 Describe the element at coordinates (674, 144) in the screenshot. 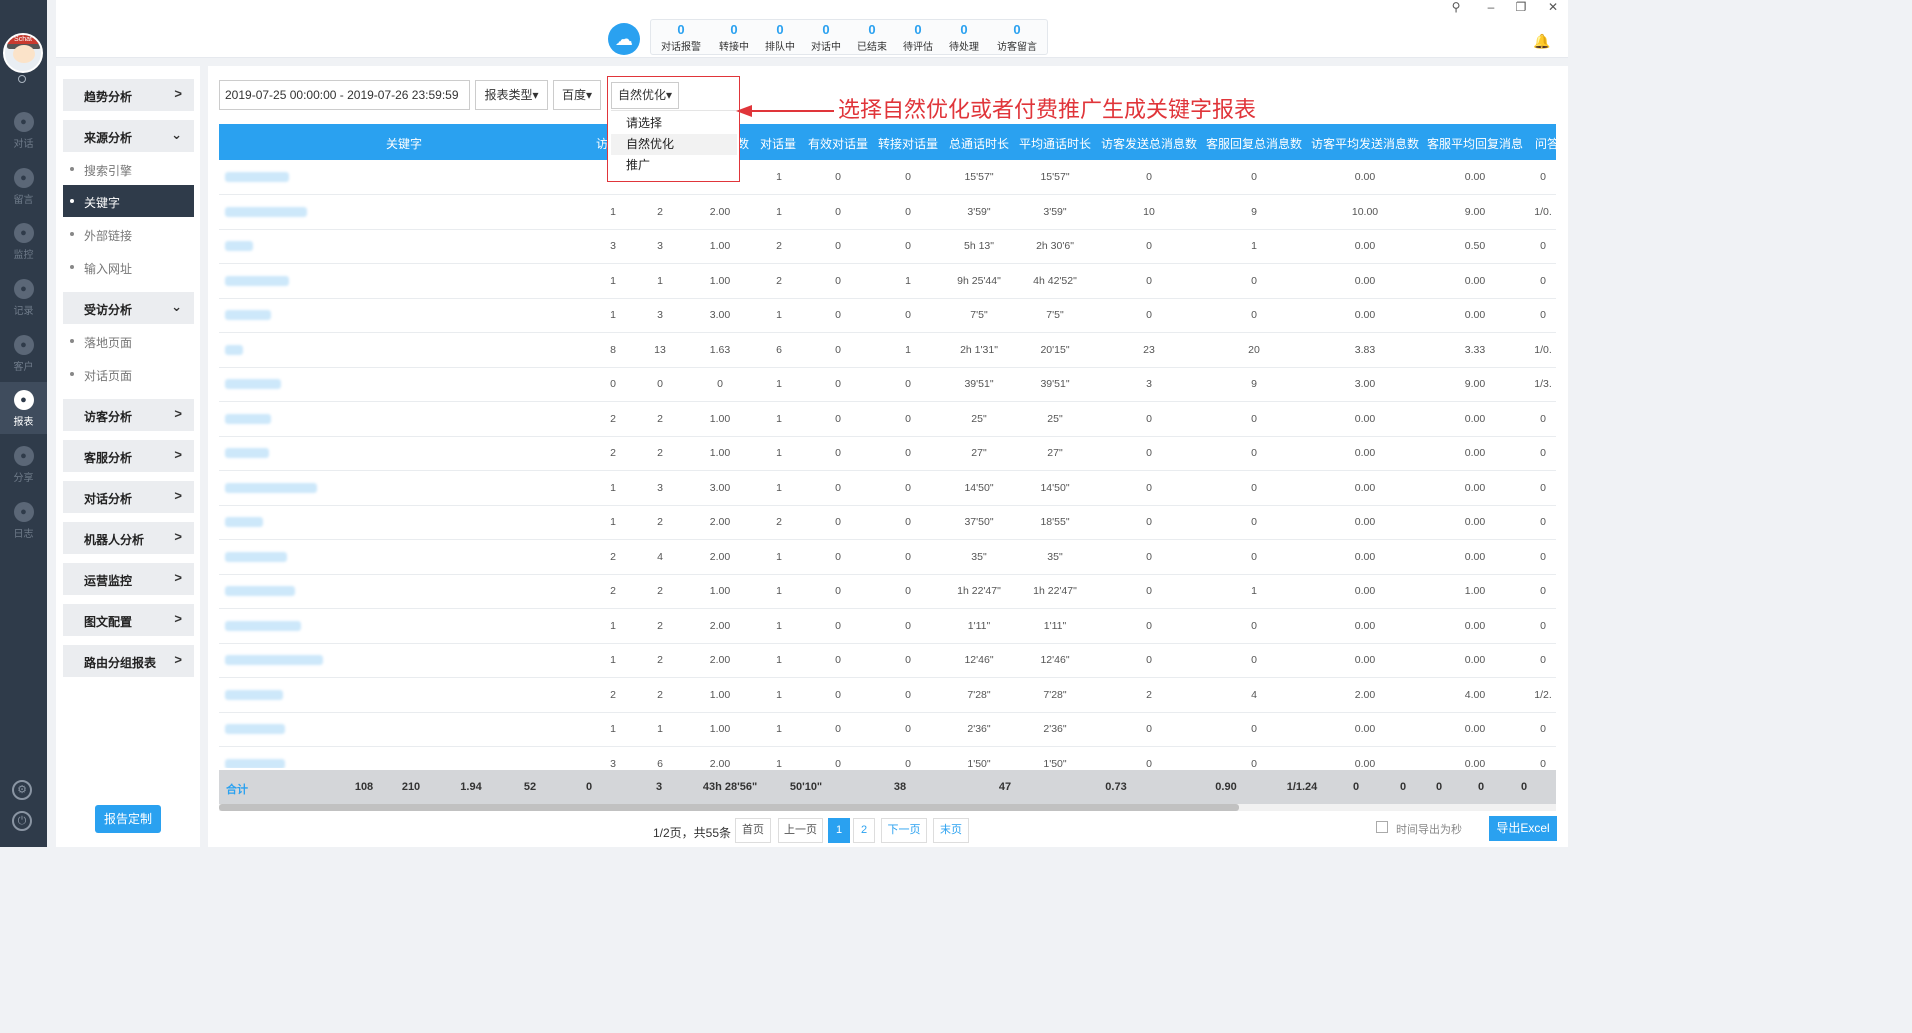

I see `option-natural: 自然优化` at that location.